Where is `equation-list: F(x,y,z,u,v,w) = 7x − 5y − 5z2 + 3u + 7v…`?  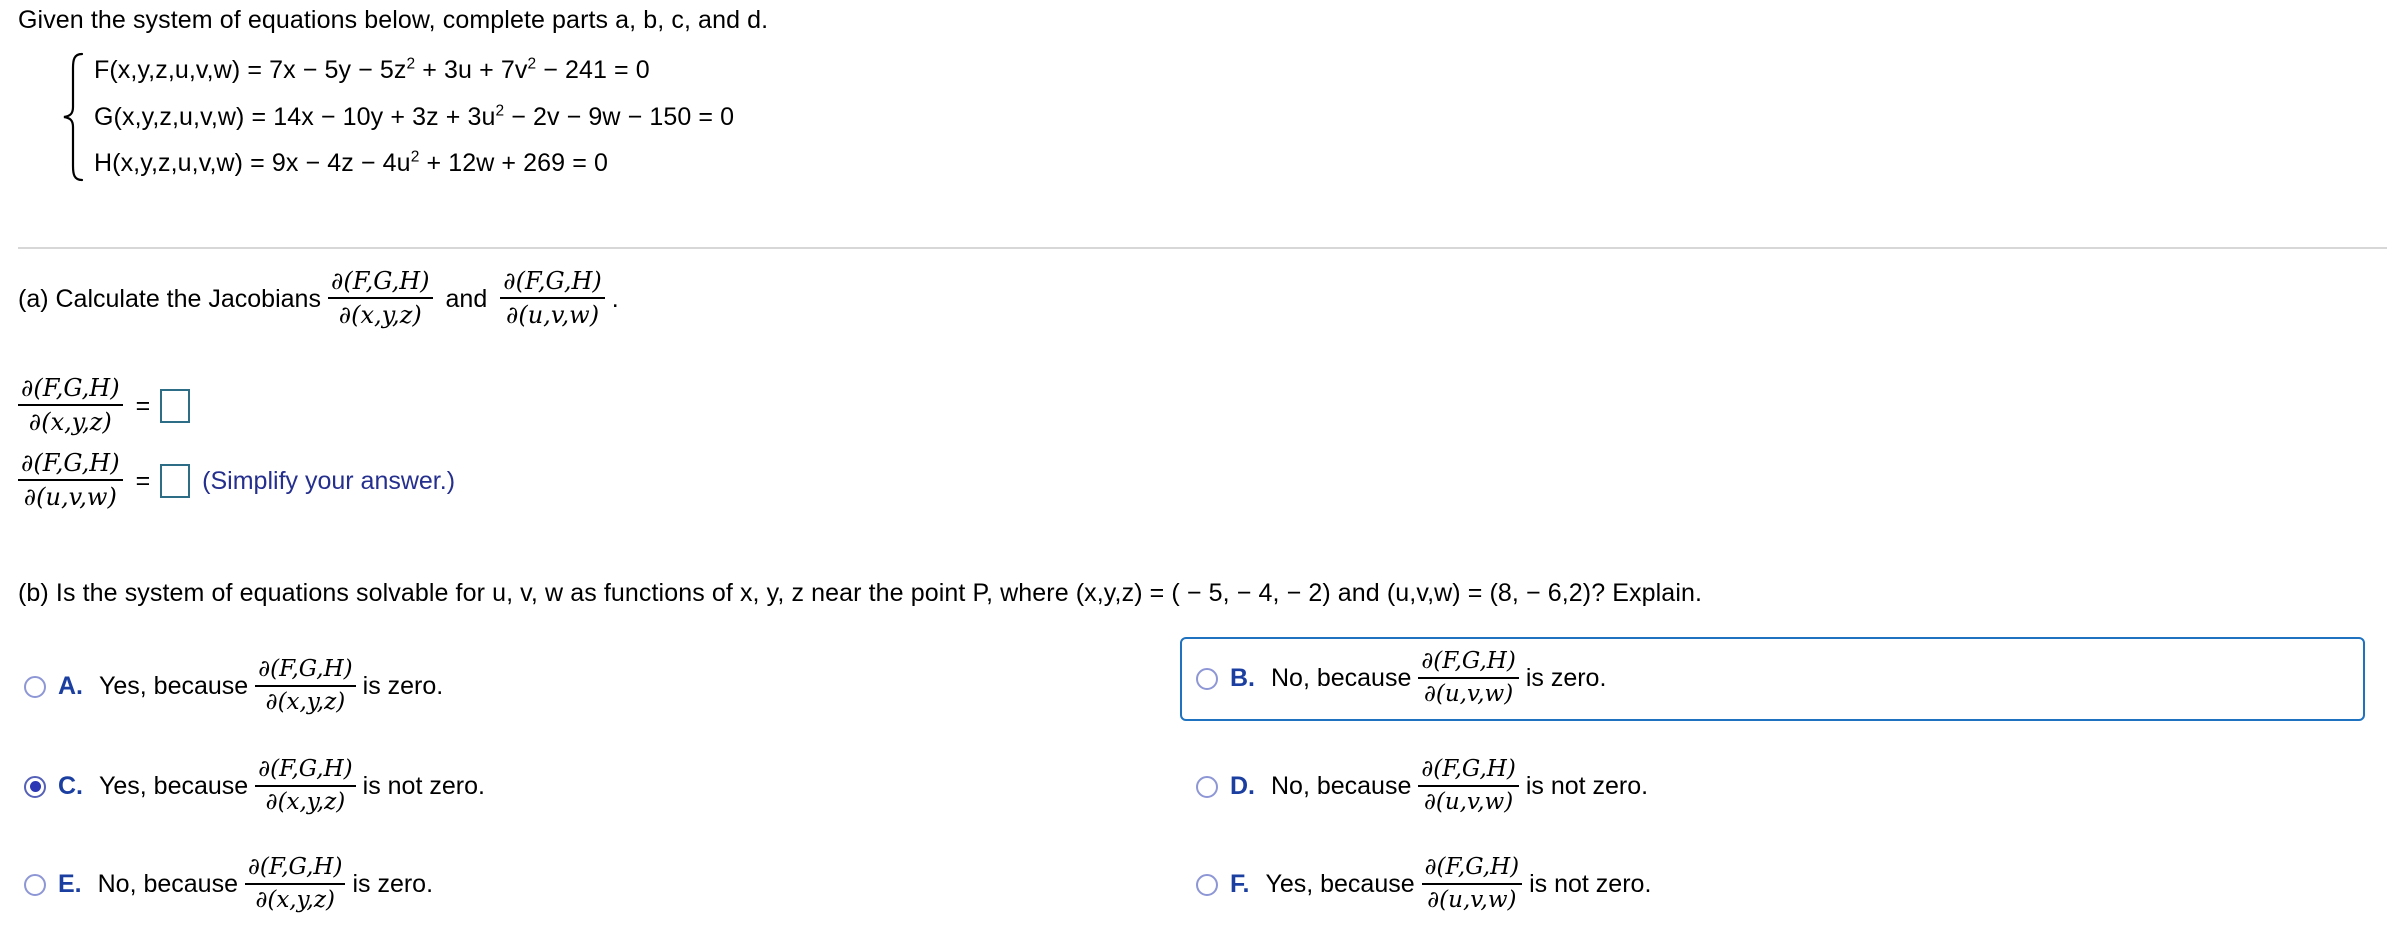 equation-list: F(x,y,z,u,v,w) = 7x − 5y − 5z2 + 3u + 7v… is located at coordinates (410, 117).